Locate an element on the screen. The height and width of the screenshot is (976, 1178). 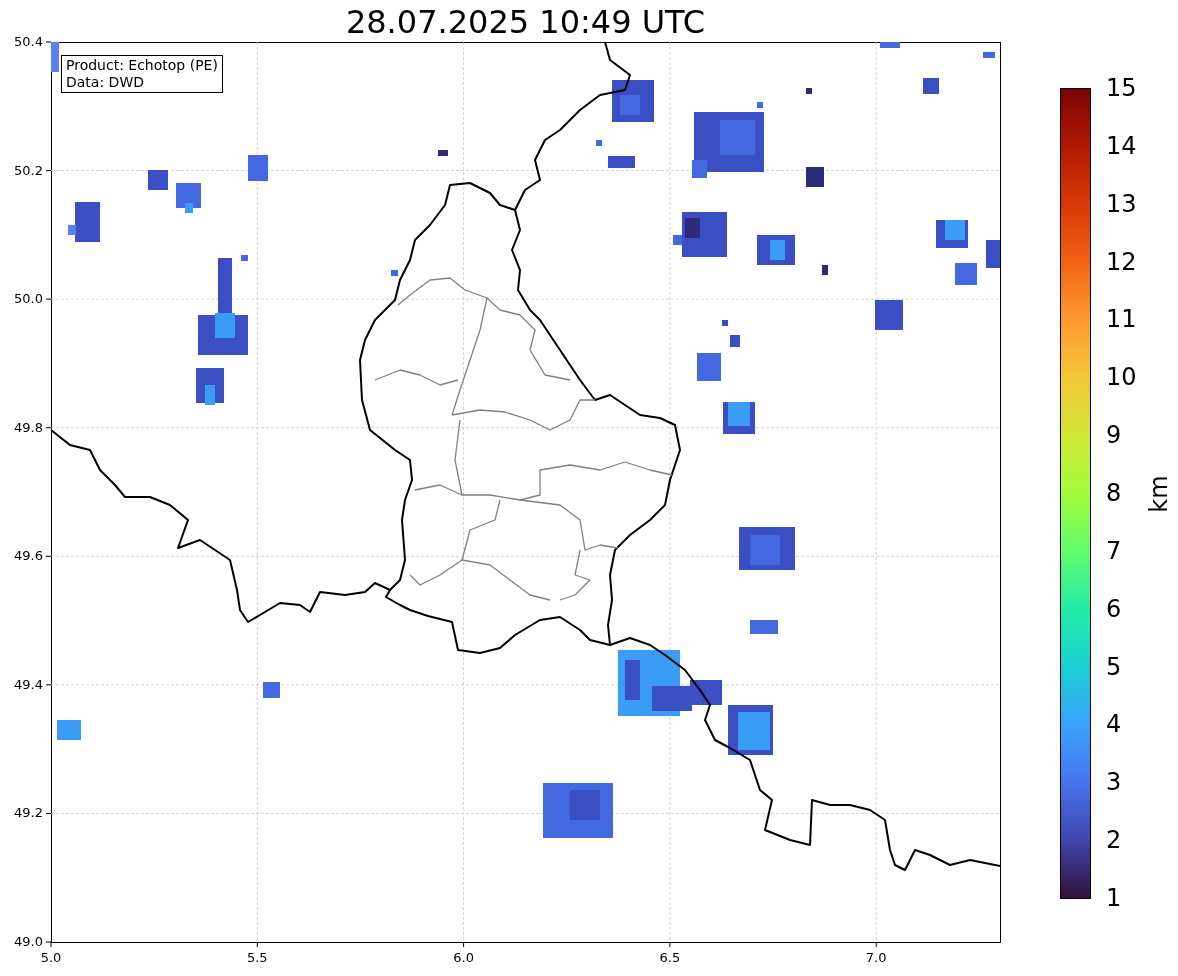
y-tick-label: 49.6 is located at coordinates (28, 556).